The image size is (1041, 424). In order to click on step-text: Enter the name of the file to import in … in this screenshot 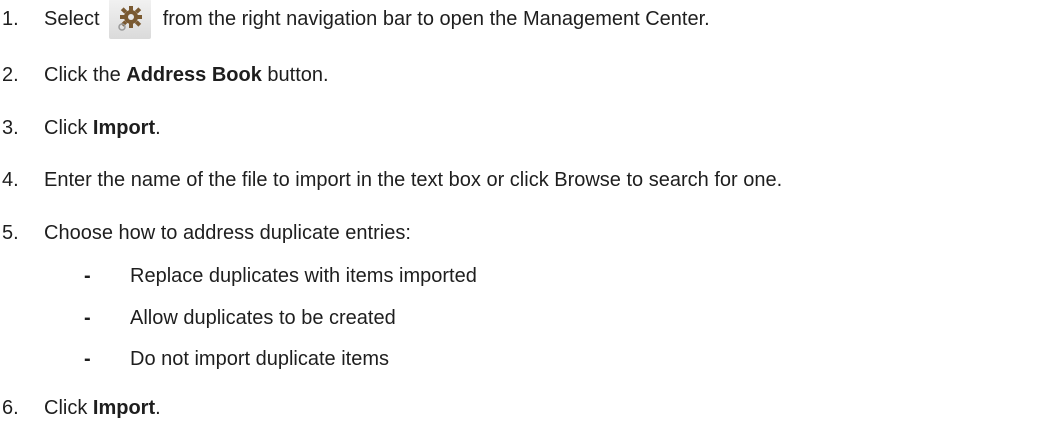, I will do `click(413, 180)`.